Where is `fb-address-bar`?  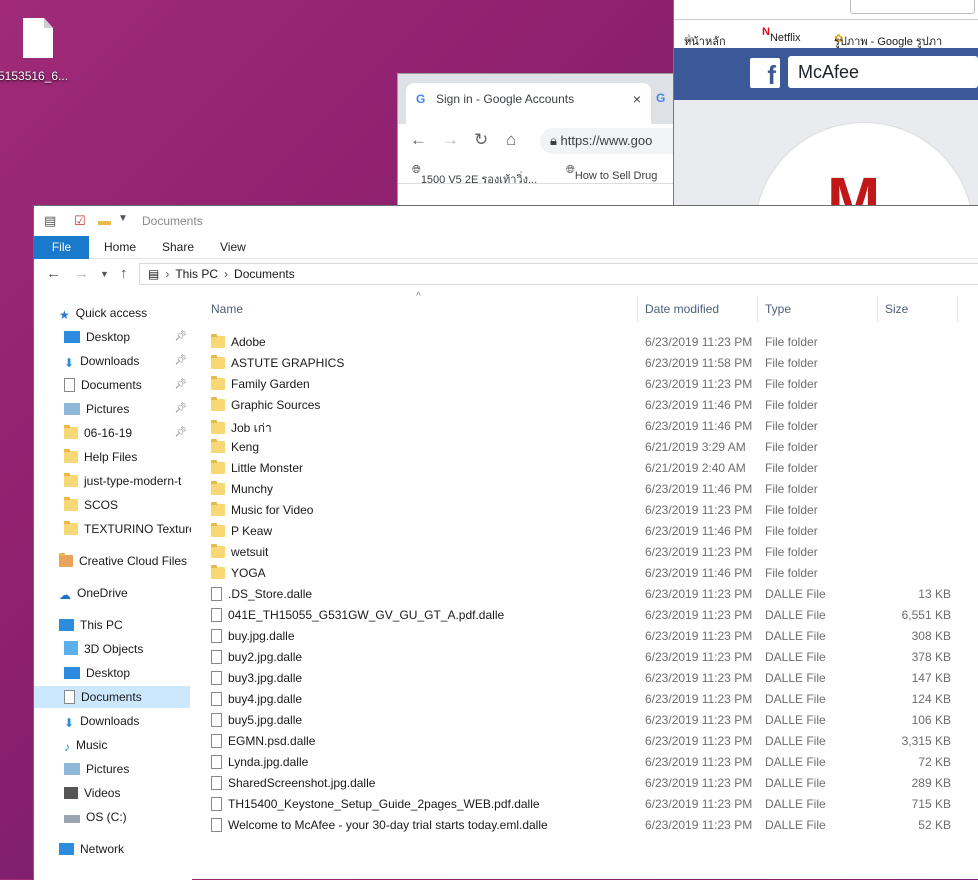 fb-address-bar is located at coordinates (912, 7).